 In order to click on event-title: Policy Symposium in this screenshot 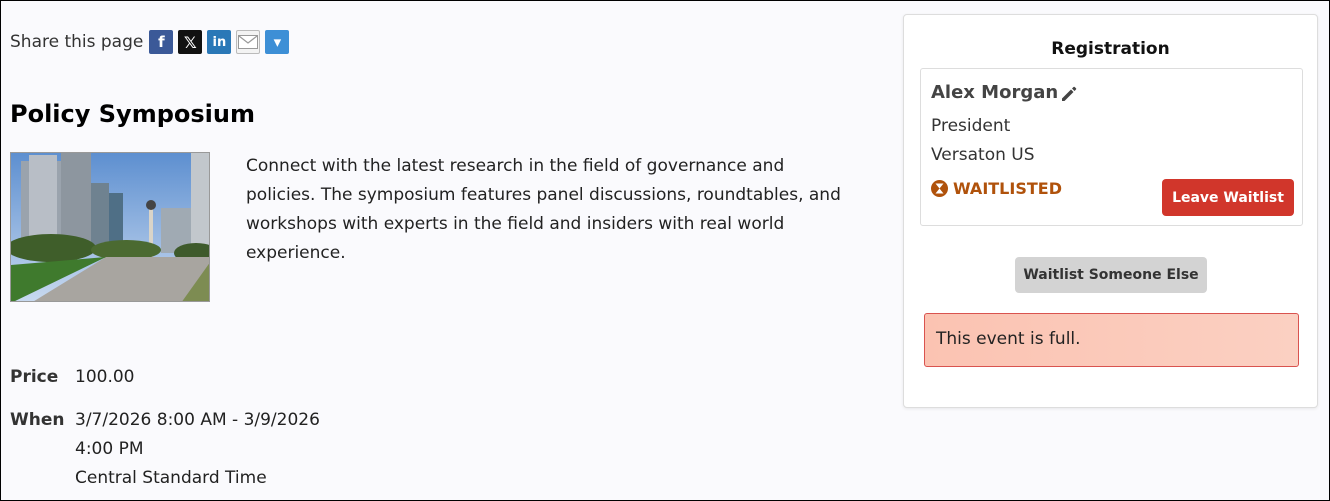, I will do `click(132, 114)`.